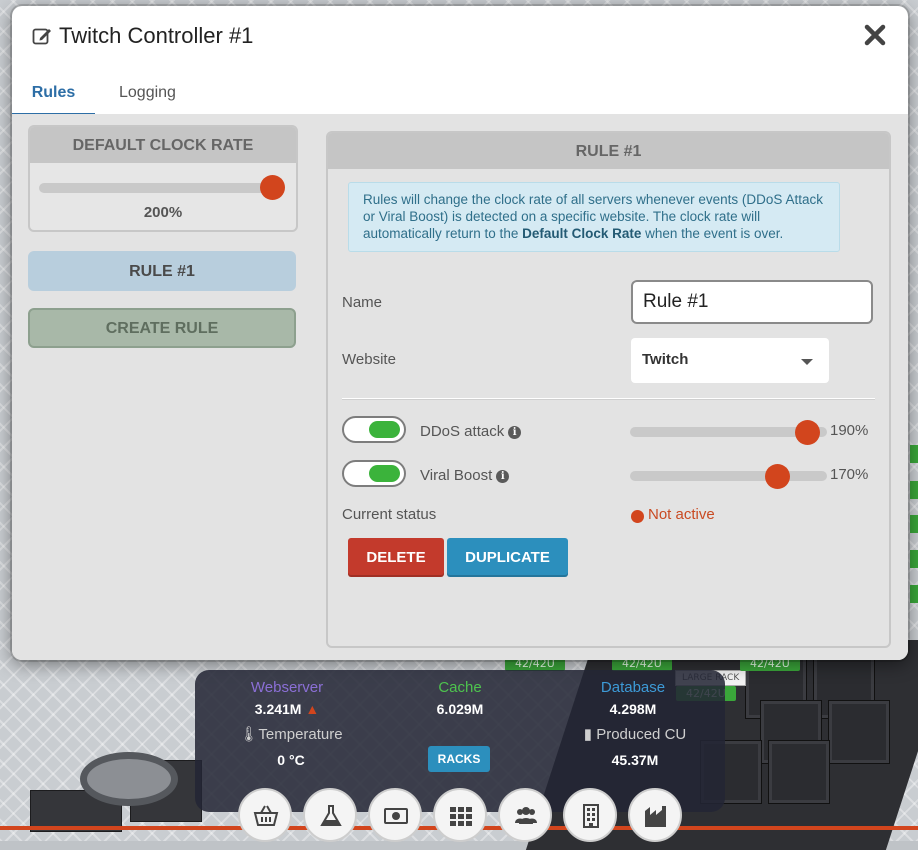 The width and height of the screenshot is (918, 850). Describe the element at coordinates (53, 98) in the screenshot. I see `tab-rules: Rules` at that location.